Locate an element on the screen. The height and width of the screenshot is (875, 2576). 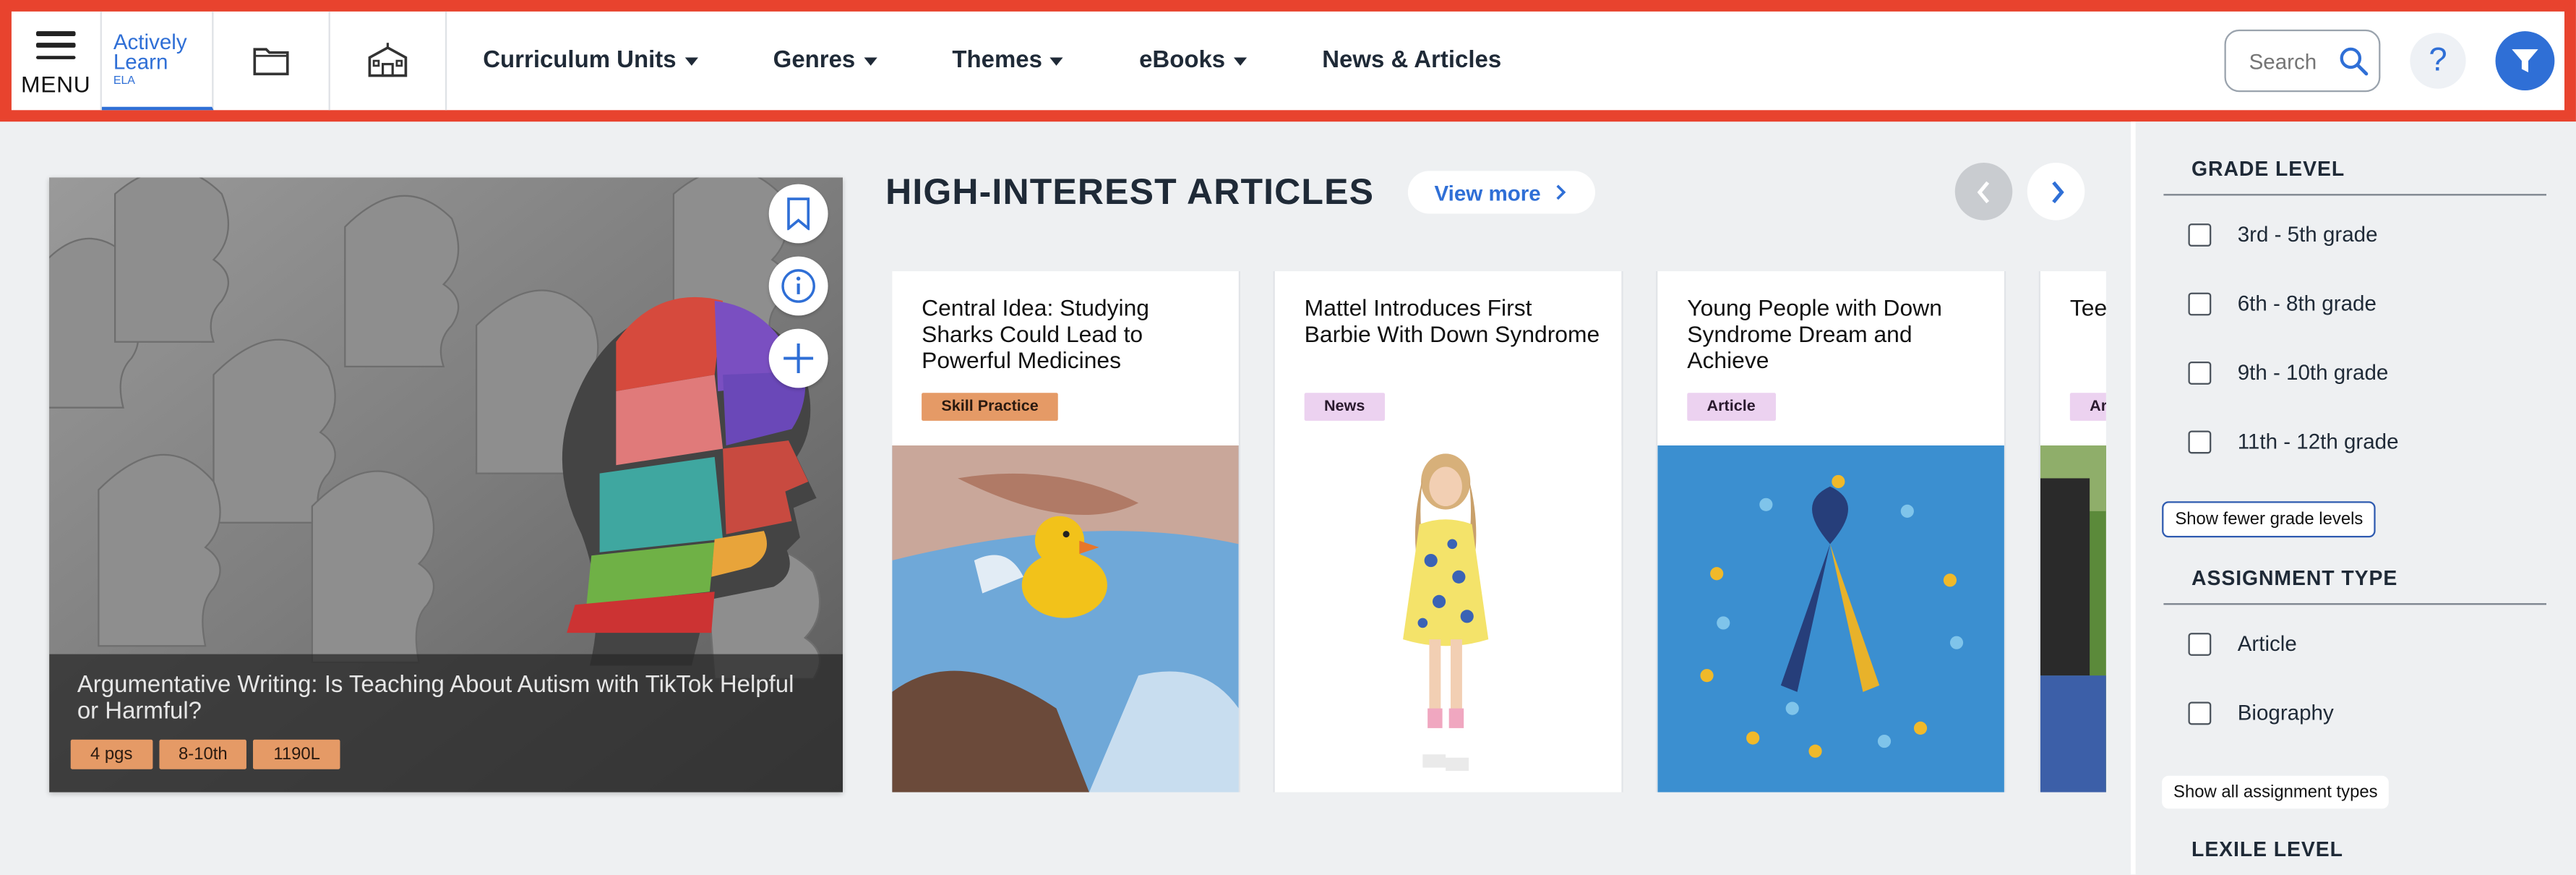
search-icon is located at coordinates (2353, 61).